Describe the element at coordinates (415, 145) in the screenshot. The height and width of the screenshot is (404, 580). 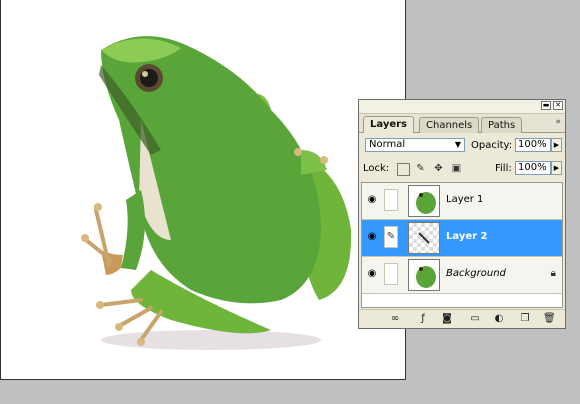
I see `blend-mode-select: Normal ▼` at that location.